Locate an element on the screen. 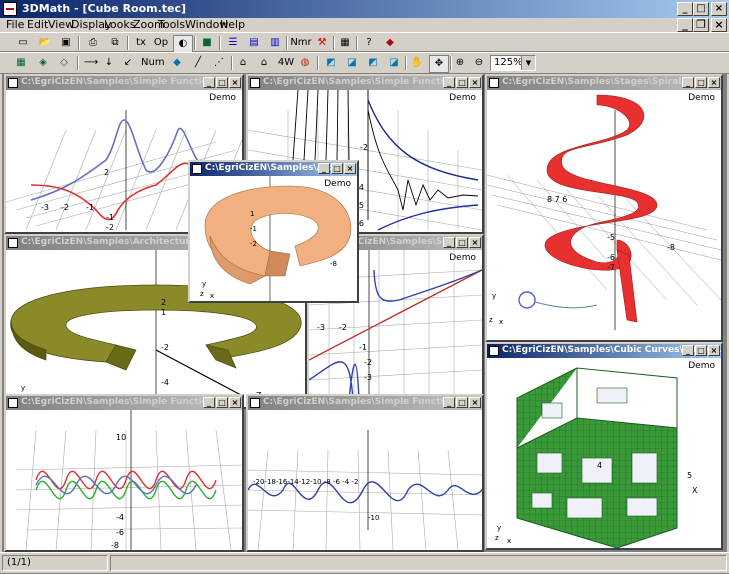  axis-z-icon: ↙ is located at coordinates (128, 63).